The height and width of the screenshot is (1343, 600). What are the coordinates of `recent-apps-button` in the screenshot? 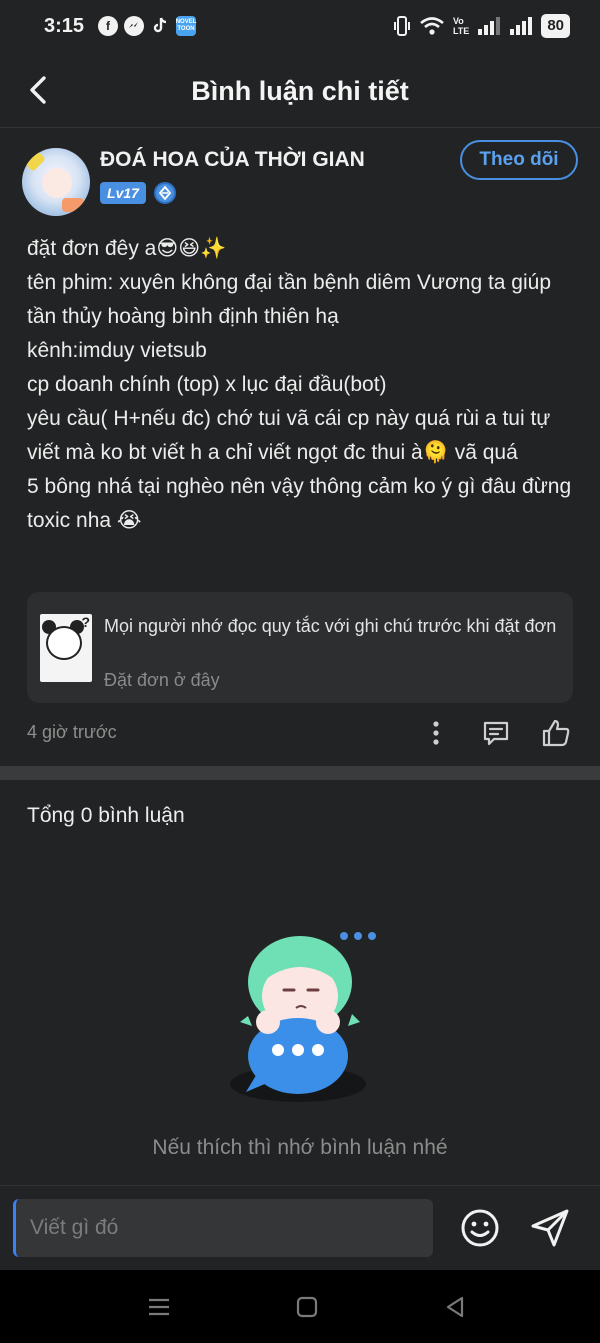 It's located at (159, 1307).